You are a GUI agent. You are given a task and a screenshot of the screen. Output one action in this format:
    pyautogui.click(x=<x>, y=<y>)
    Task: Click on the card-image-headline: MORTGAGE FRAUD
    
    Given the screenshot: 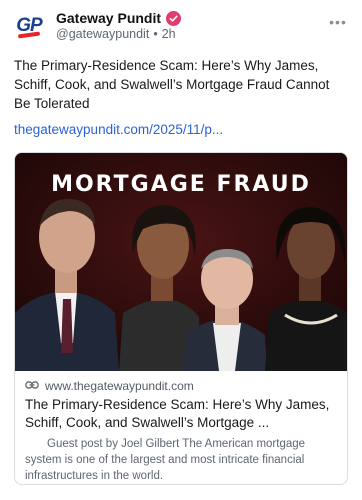 What is the action you would take?
    pyautogui.click(x=181, y=184)
    